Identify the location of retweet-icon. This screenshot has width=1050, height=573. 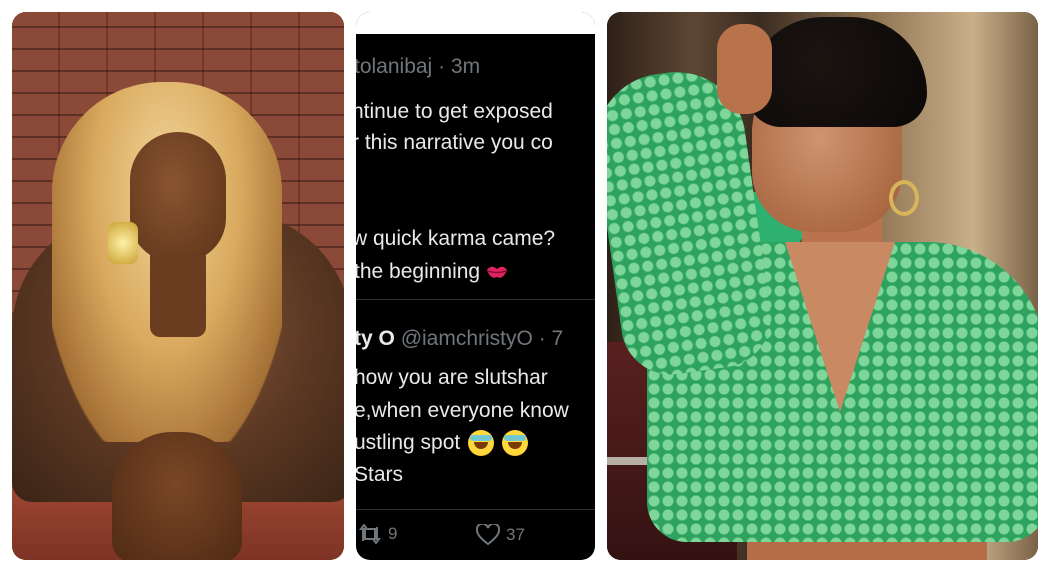
(370, 534).